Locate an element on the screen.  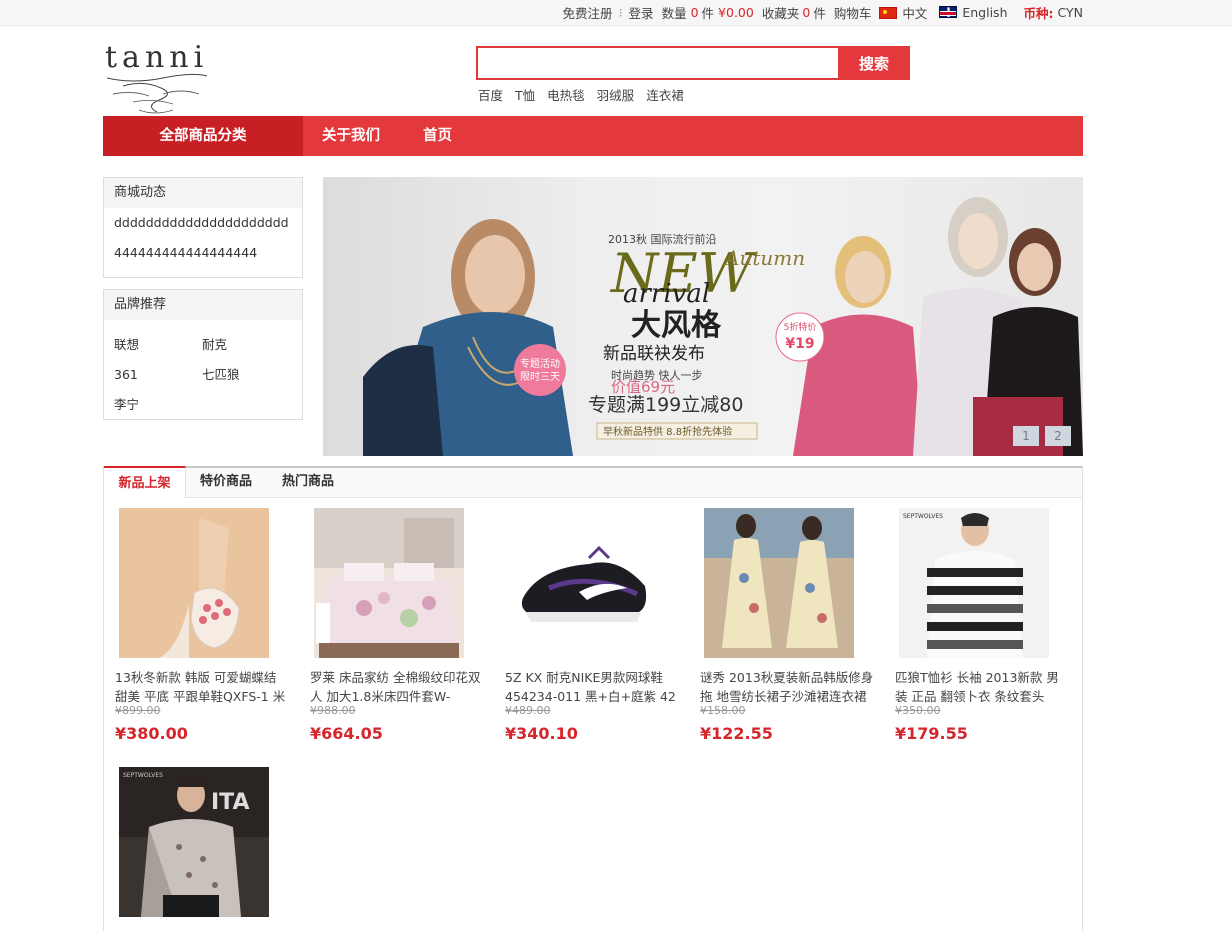
hotword-link: 连衣裙 is located at coordinates (665, 94).